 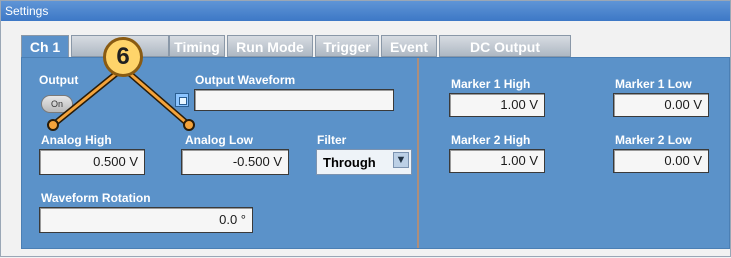 What do you see at coordinates (245, 80) in the screenshot?
I see `output-waveform-label: Output Waveform` at bounding box center [245, 80].